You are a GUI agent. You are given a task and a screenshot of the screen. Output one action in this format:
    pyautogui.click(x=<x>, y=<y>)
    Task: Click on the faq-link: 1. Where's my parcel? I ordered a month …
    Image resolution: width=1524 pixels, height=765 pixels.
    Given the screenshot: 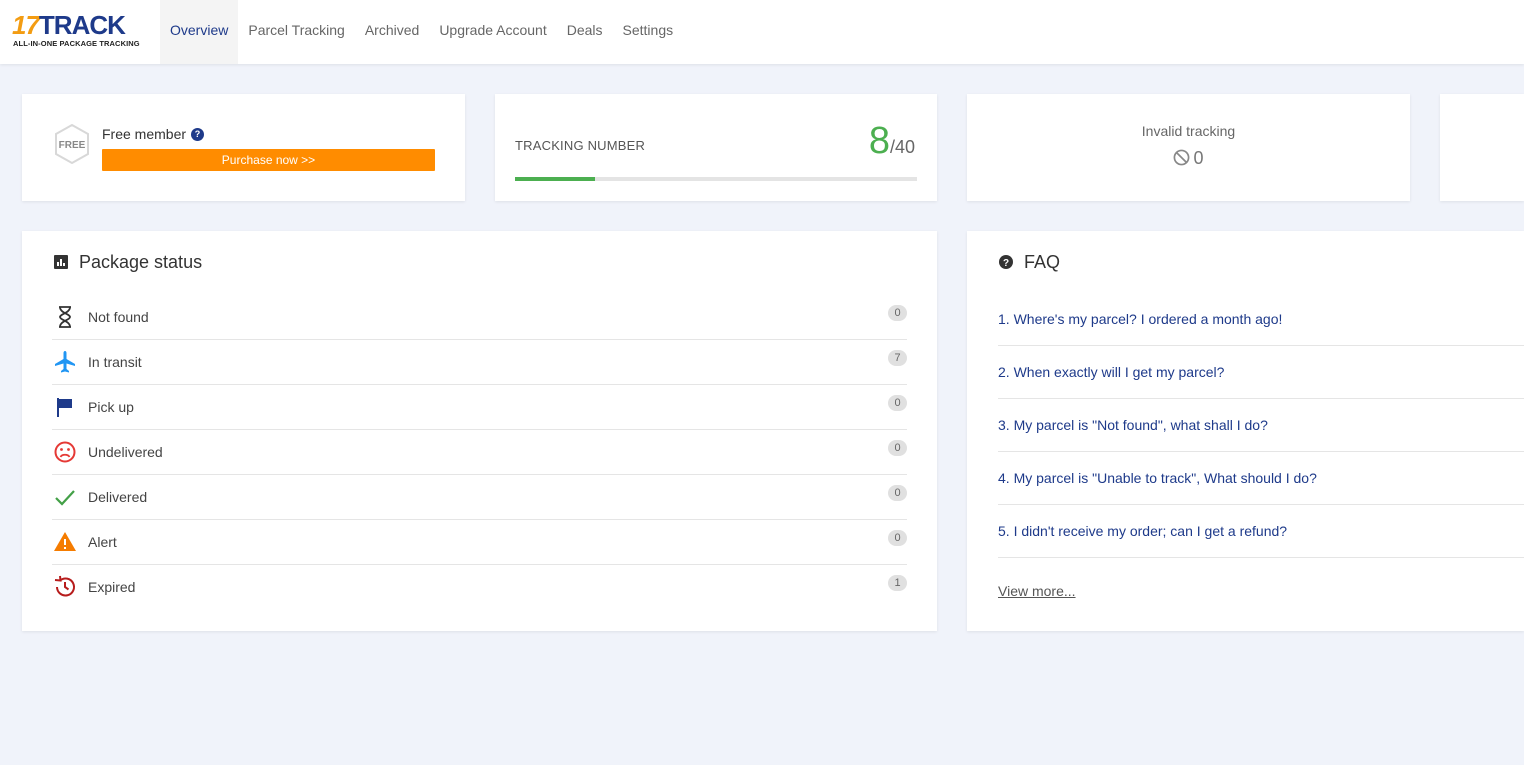 What is the action you would take?
    pyautogui.click(x=1261, y=319)
    